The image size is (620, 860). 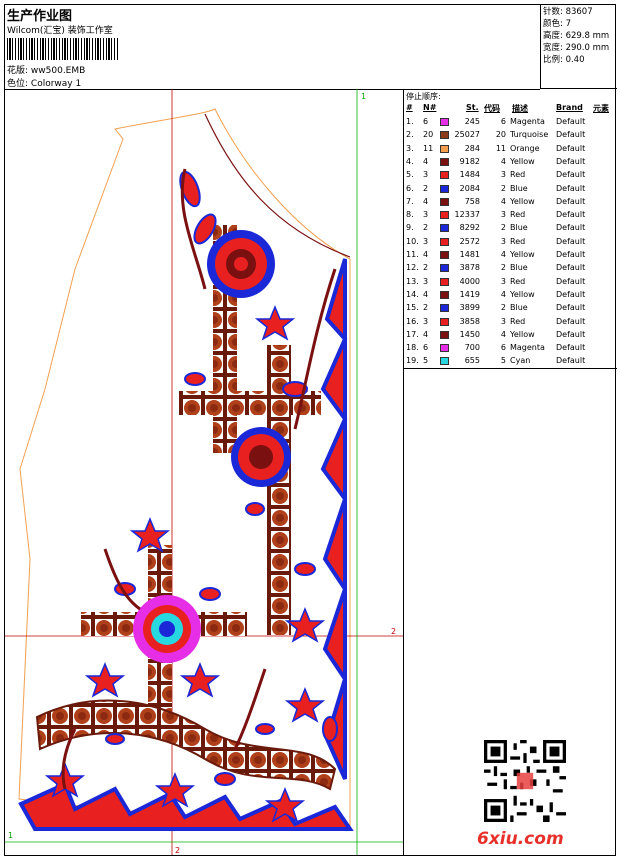 What do you see at coordinates (525, 148) in the screenshot?
I see `row-desc: Orange` at bounding box center [525, 148].